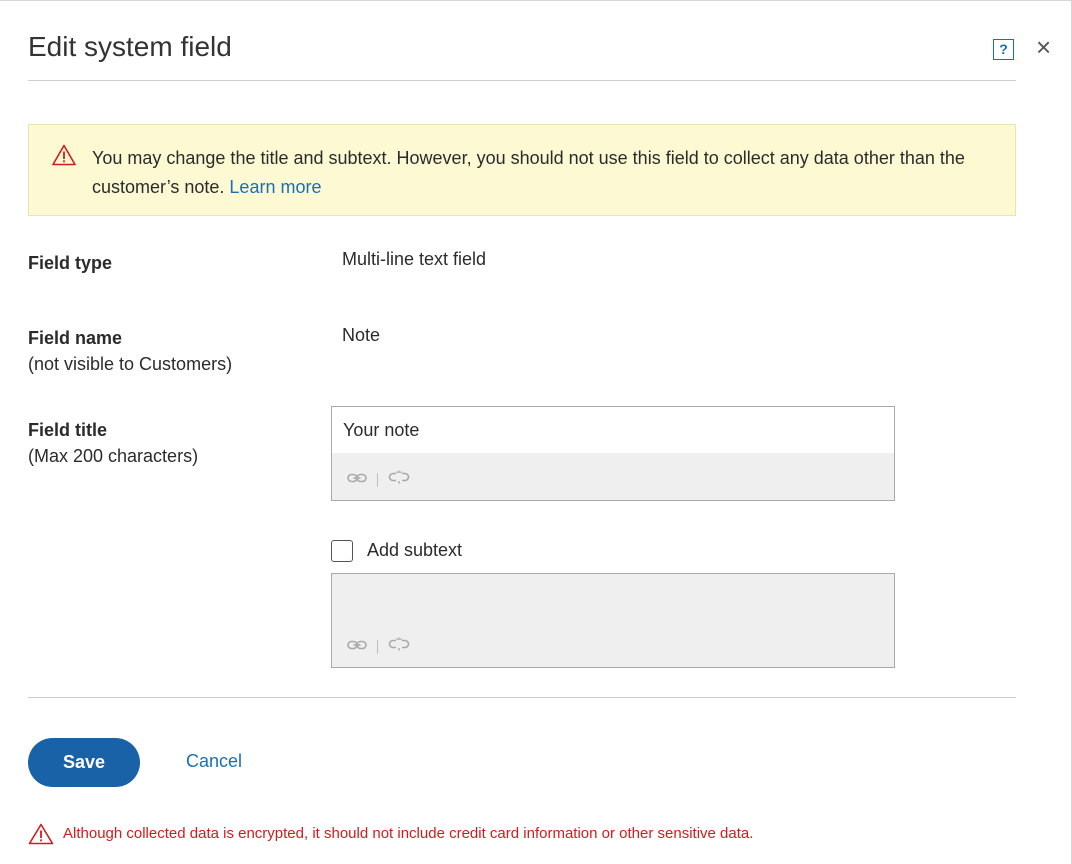 The image size is (1072, 864). Describe the element at coordinates (539, 41) in the screenshot. I see `dialog-header: Edit system field ? ×` at that location.